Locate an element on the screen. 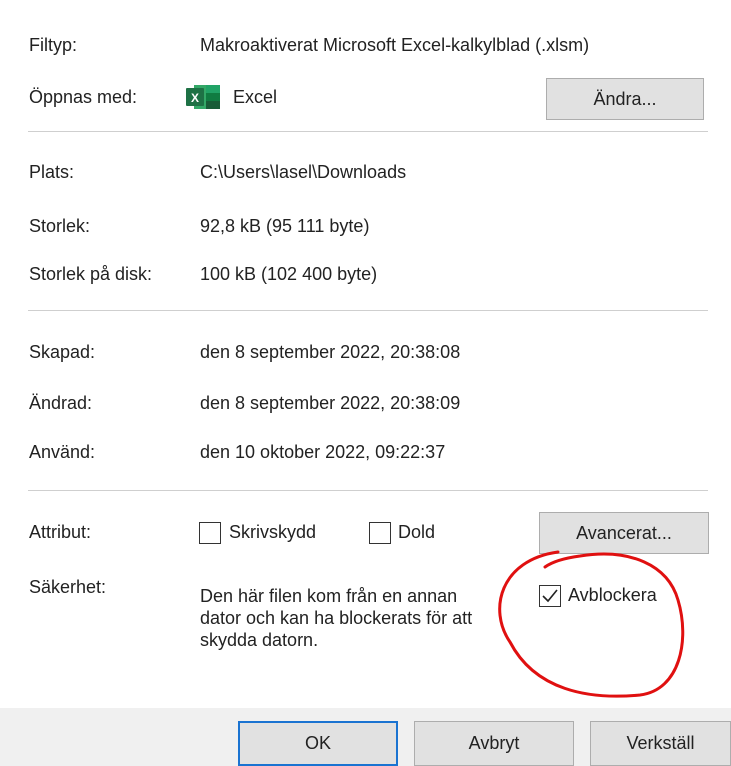  readonly-label: Skrivskydd is located at coordinates (273, 532).